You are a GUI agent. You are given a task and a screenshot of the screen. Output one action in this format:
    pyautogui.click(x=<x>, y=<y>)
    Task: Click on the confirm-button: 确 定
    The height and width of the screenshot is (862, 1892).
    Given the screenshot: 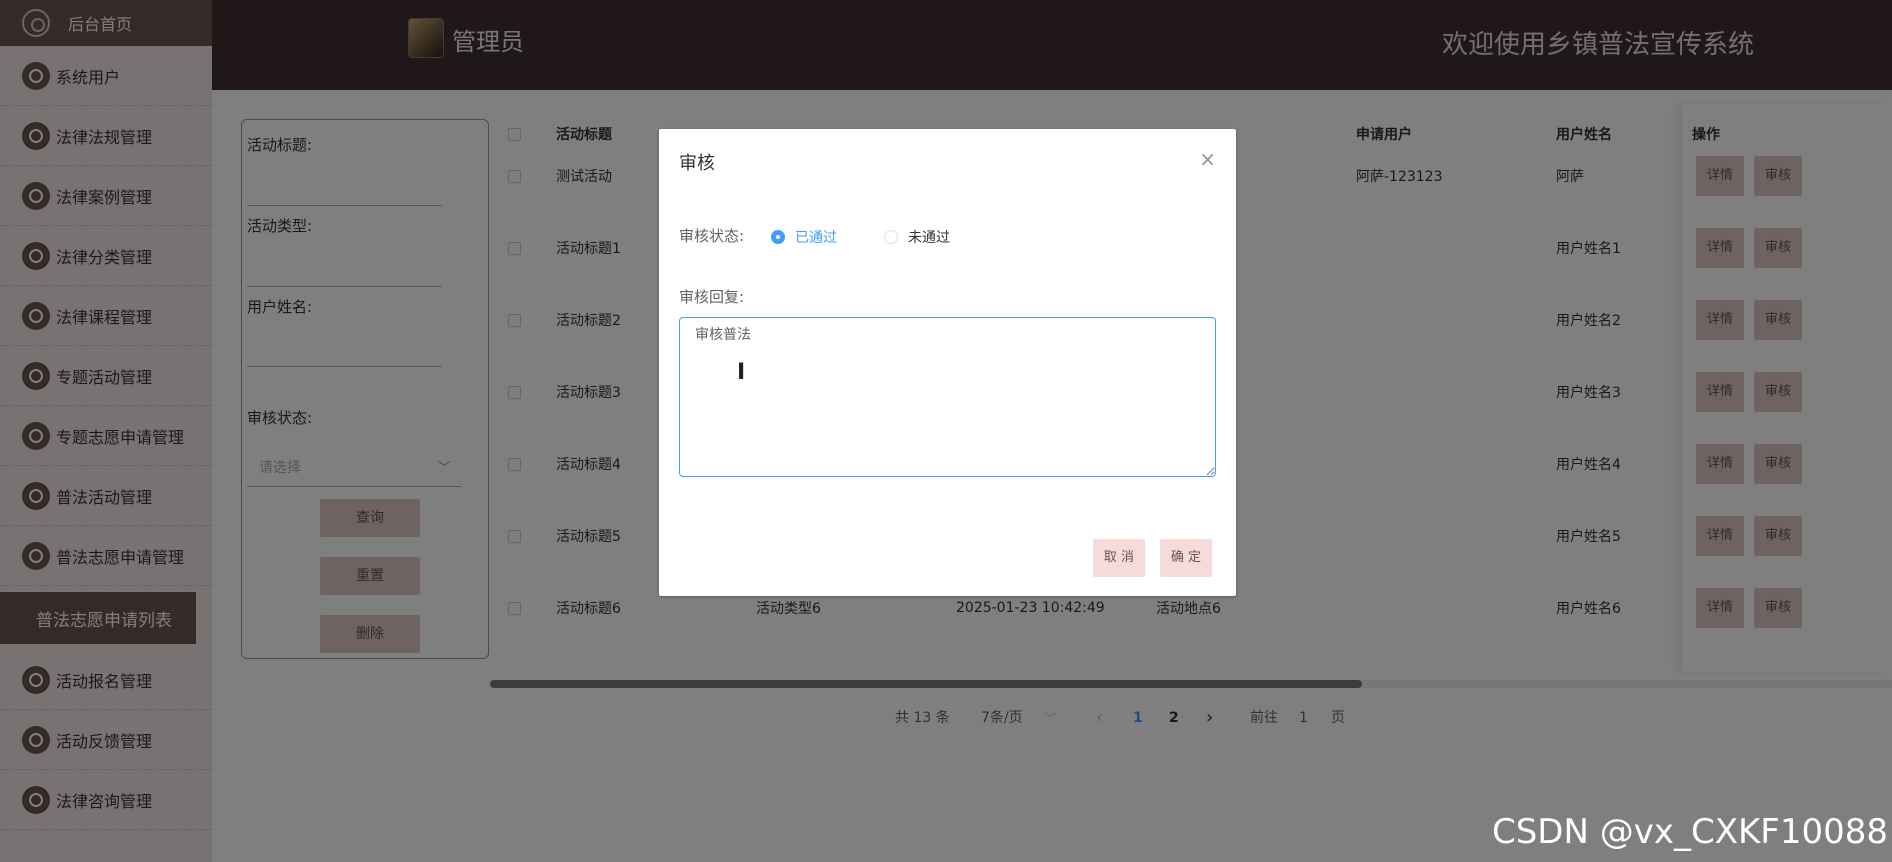 What is the action you would take?
    pyautogui.click(x=1186, y=558)
    